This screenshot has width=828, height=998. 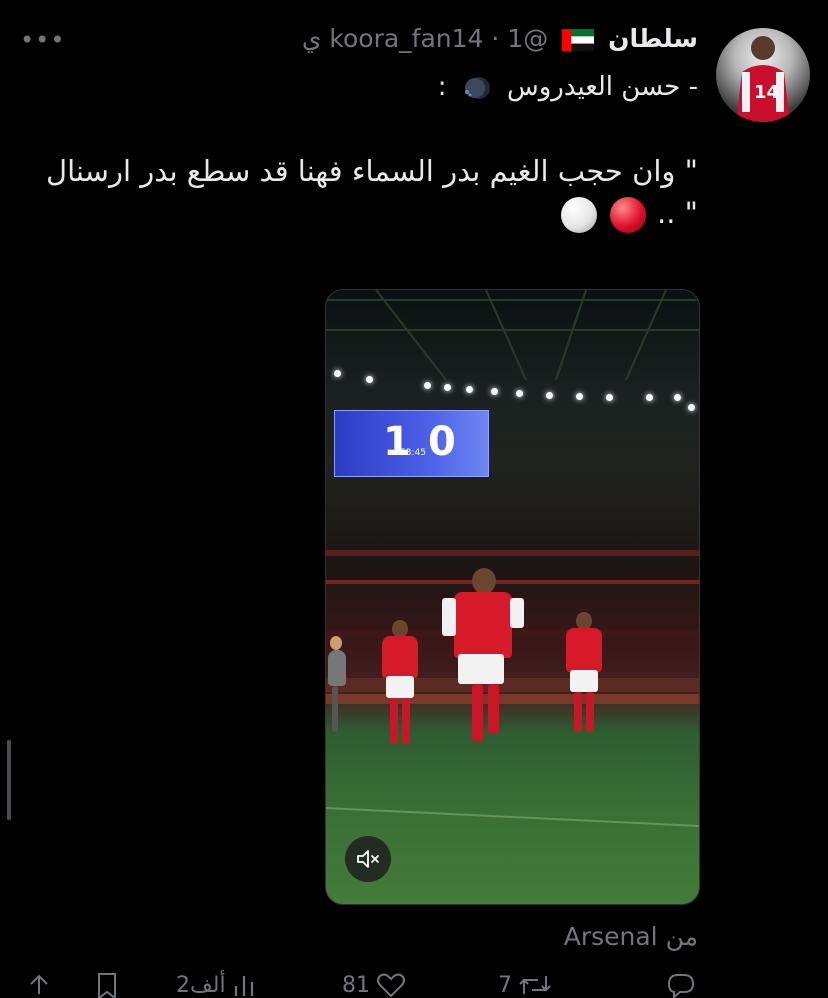 What do you see at coordinates (374, 985) in the screenshot?
I see `like-button: 81` at bounding box center [374, 985].